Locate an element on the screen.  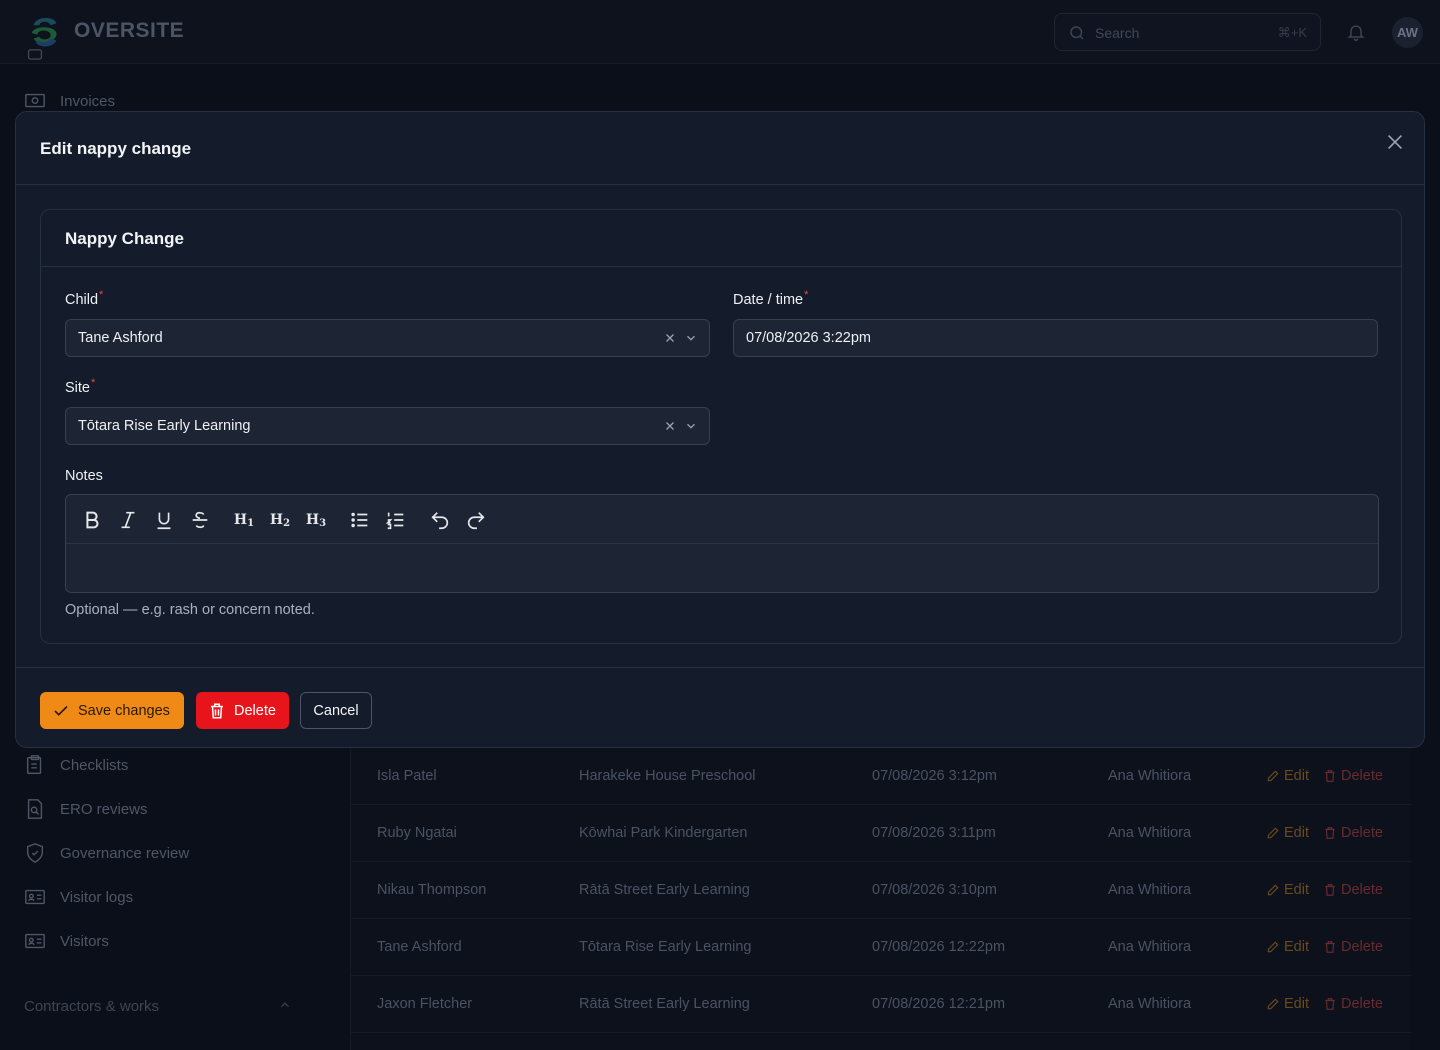
sidebar-item-partial is located at coordinates (35, 59).